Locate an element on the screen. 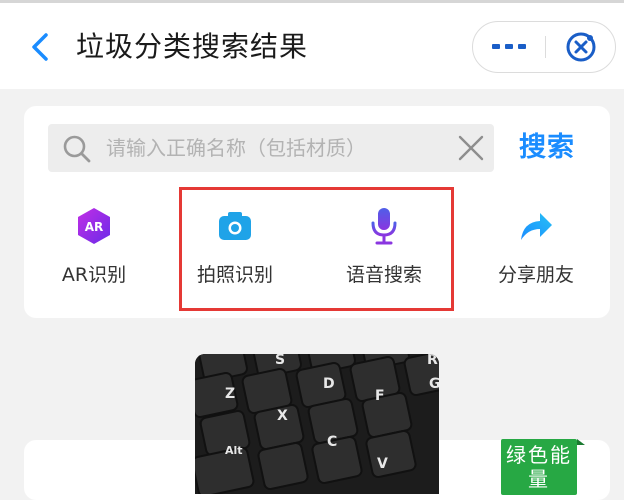  action-label-camera: 拍照识别 is located at coordinates (234, 275).